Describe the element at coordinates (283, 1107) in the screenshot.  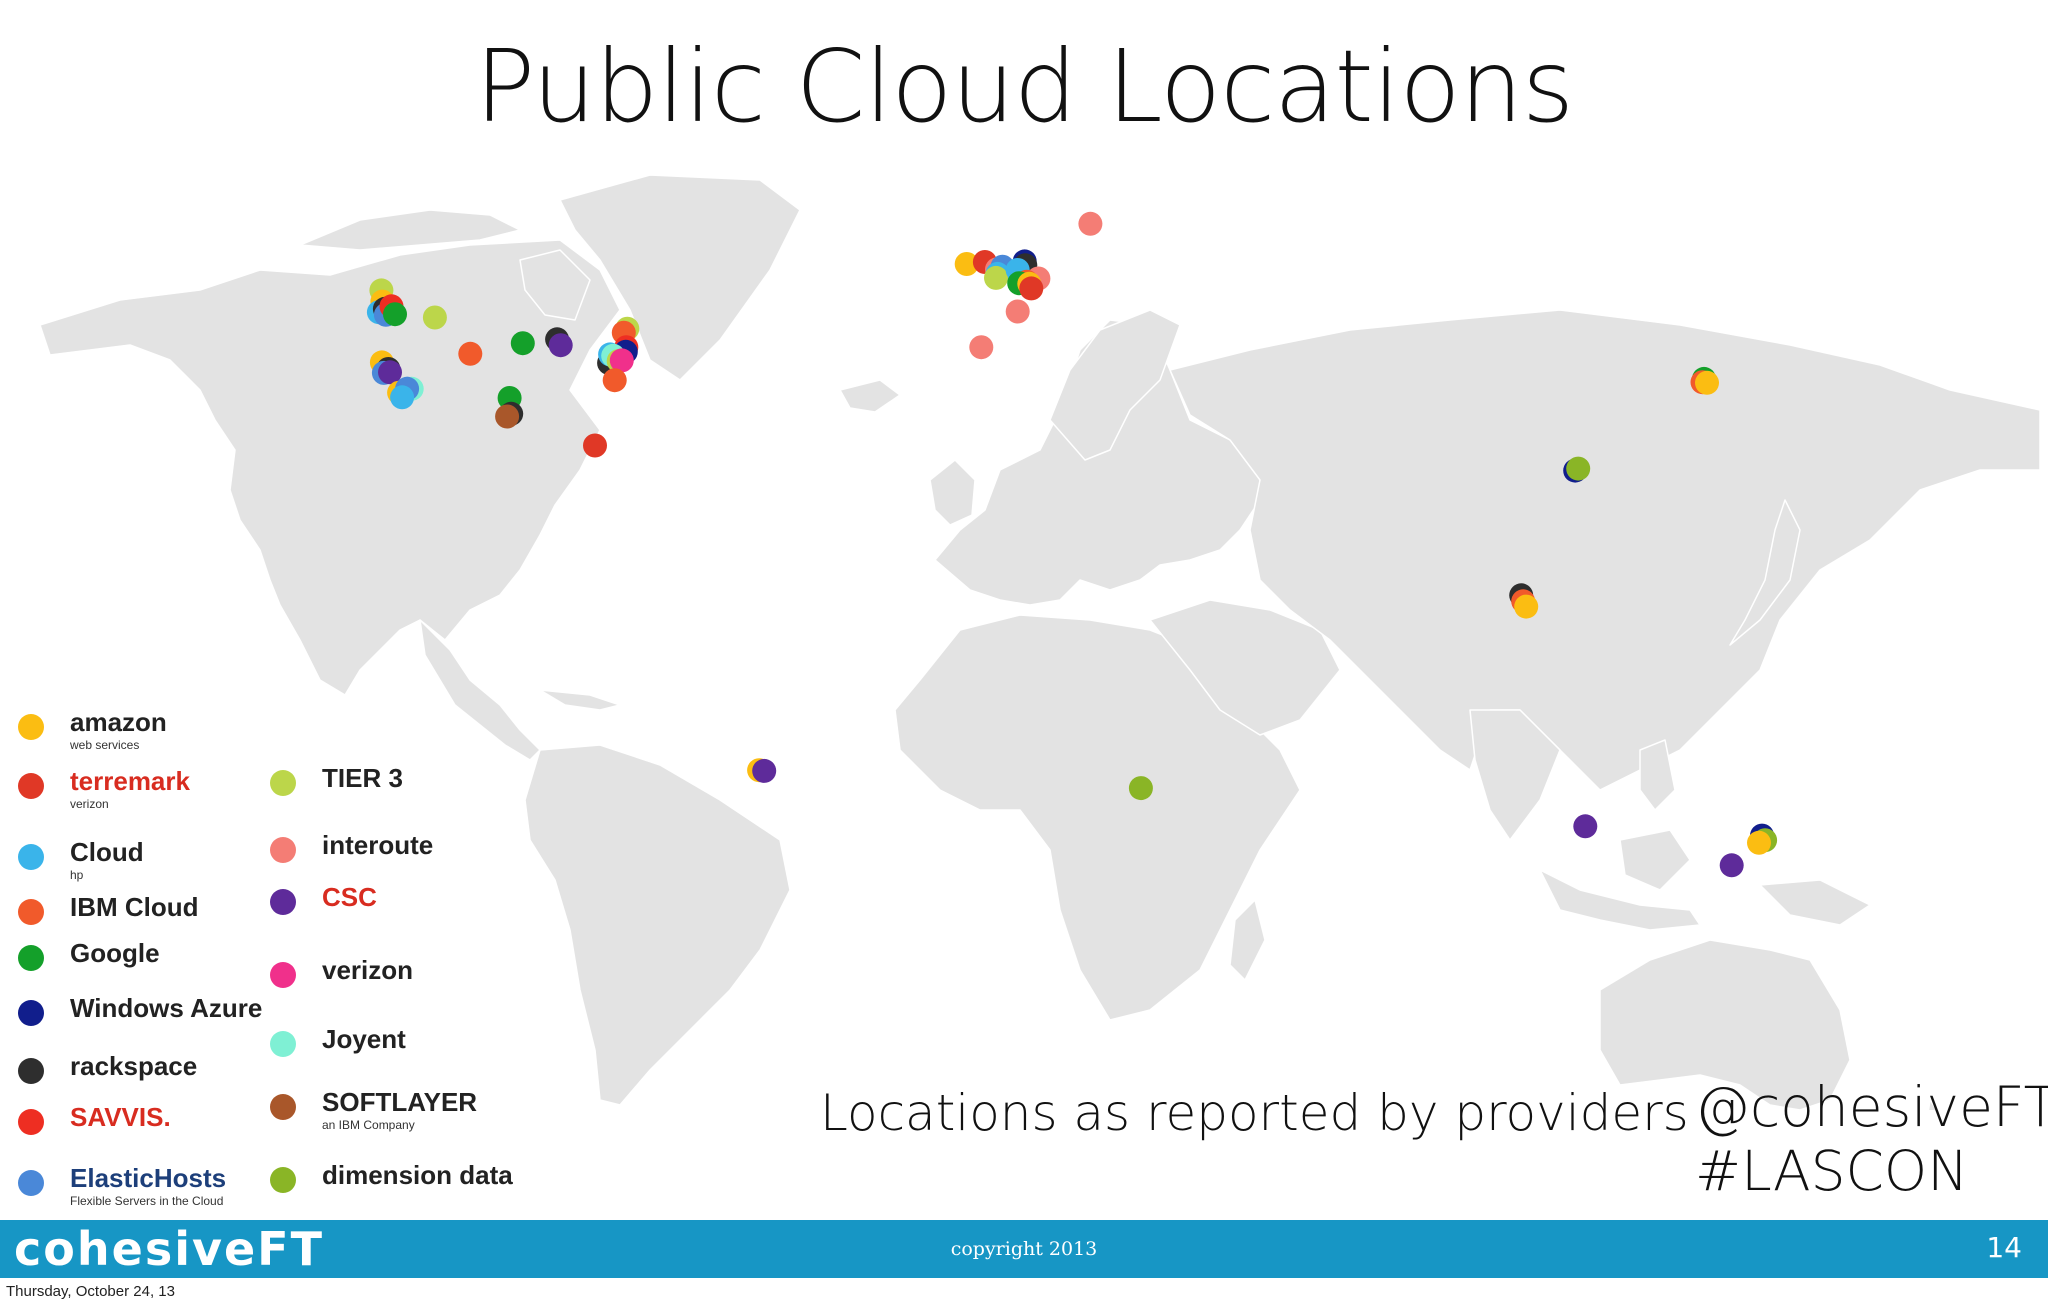
I see `legend-dot-softlayer` at that location.